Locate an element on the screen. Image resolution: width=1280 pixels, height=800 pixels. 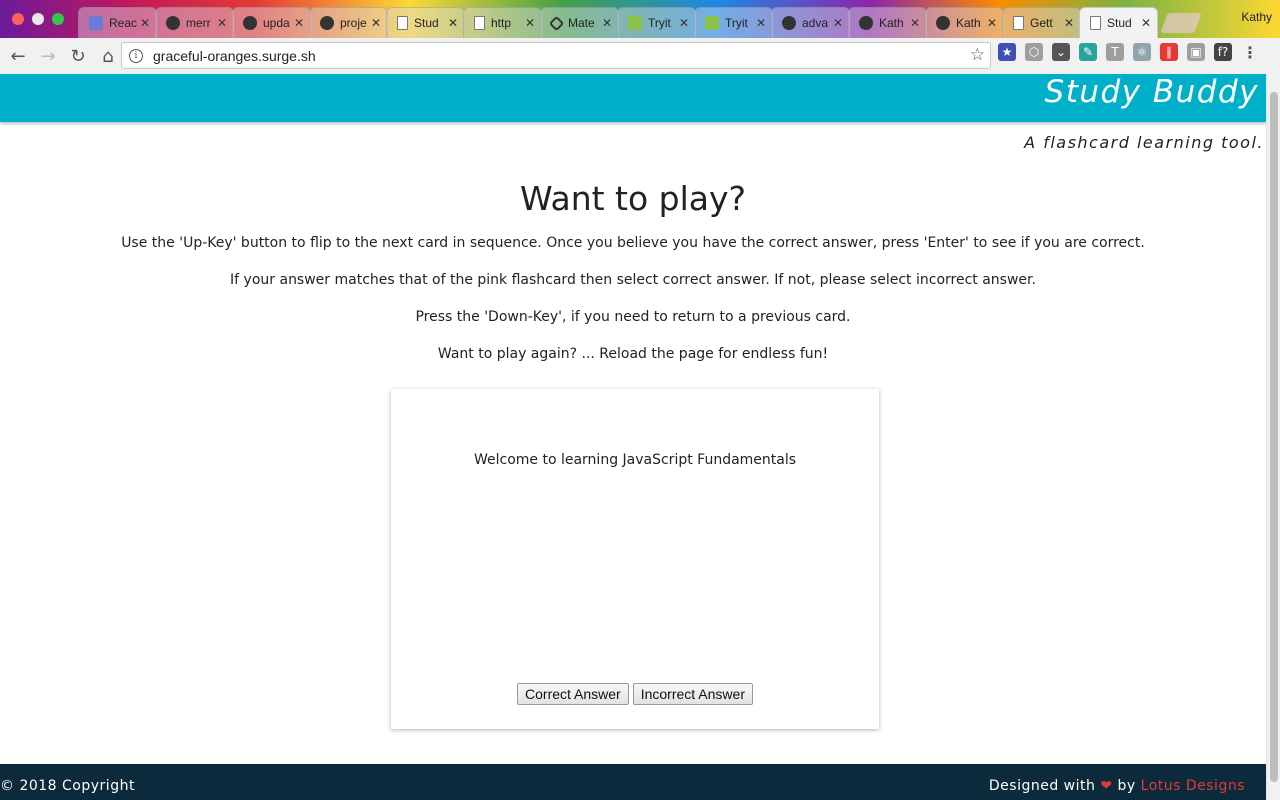
browser-tab: merr ✕ is located at coordinates (194, 22).